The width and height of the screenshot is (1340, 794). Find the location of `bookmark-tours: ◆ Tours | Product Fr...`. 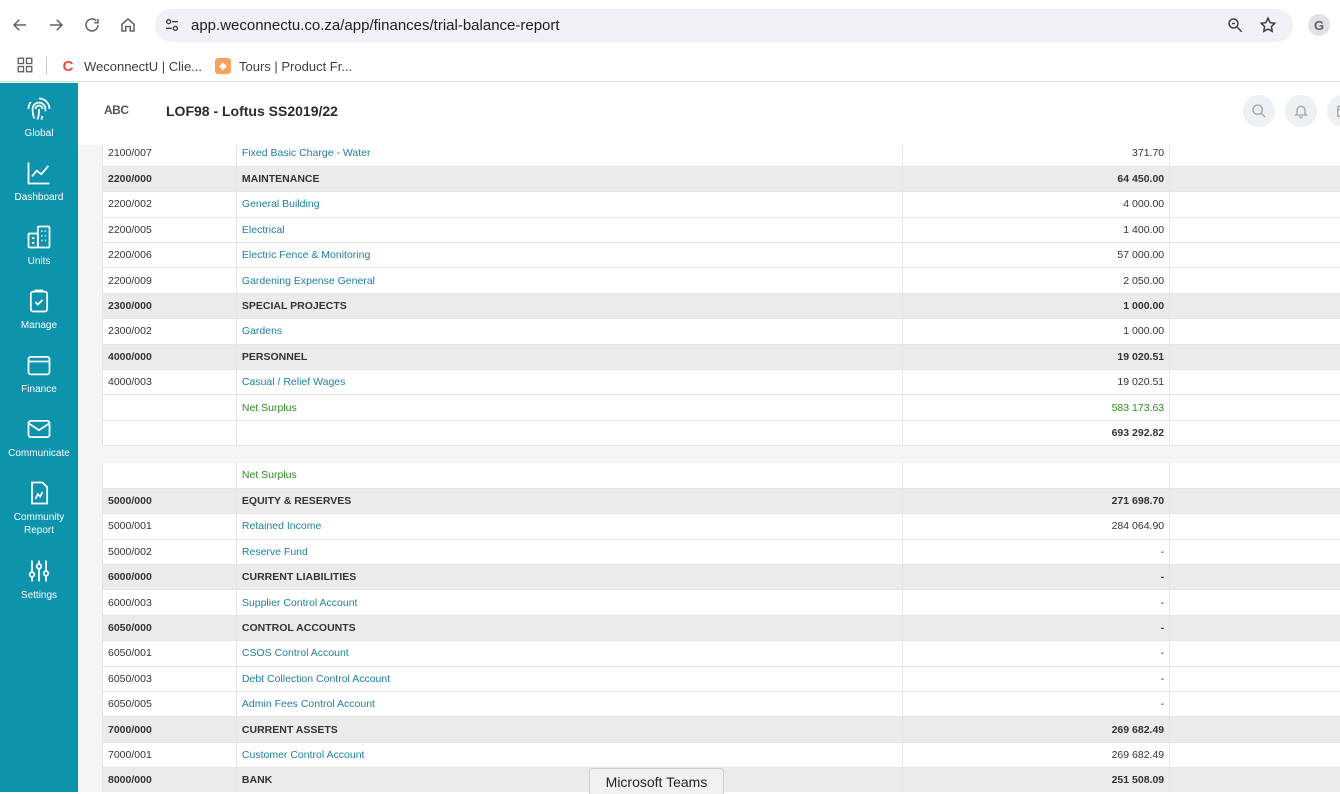

bookmark-tours: ◆ Tours | Product Fr... is located at coordinates (283, 66).